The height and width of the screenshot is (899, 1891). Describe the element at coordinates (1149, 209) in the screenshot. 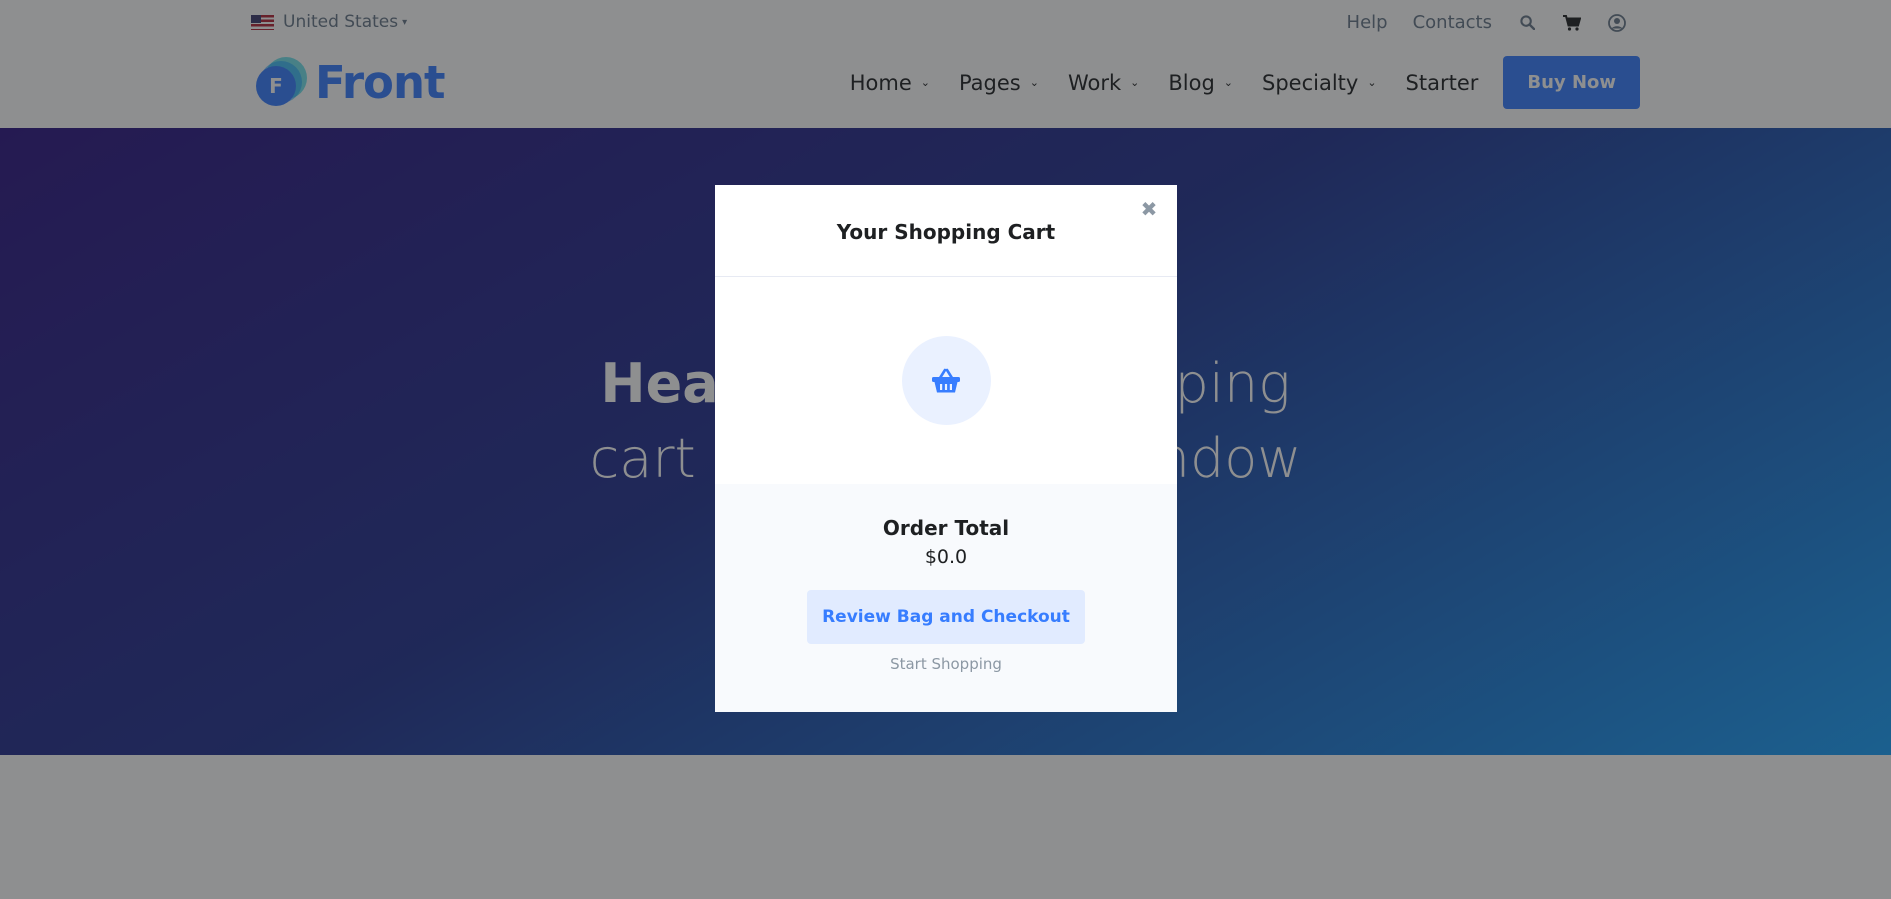

I see `close-icon: ✖` at that location.